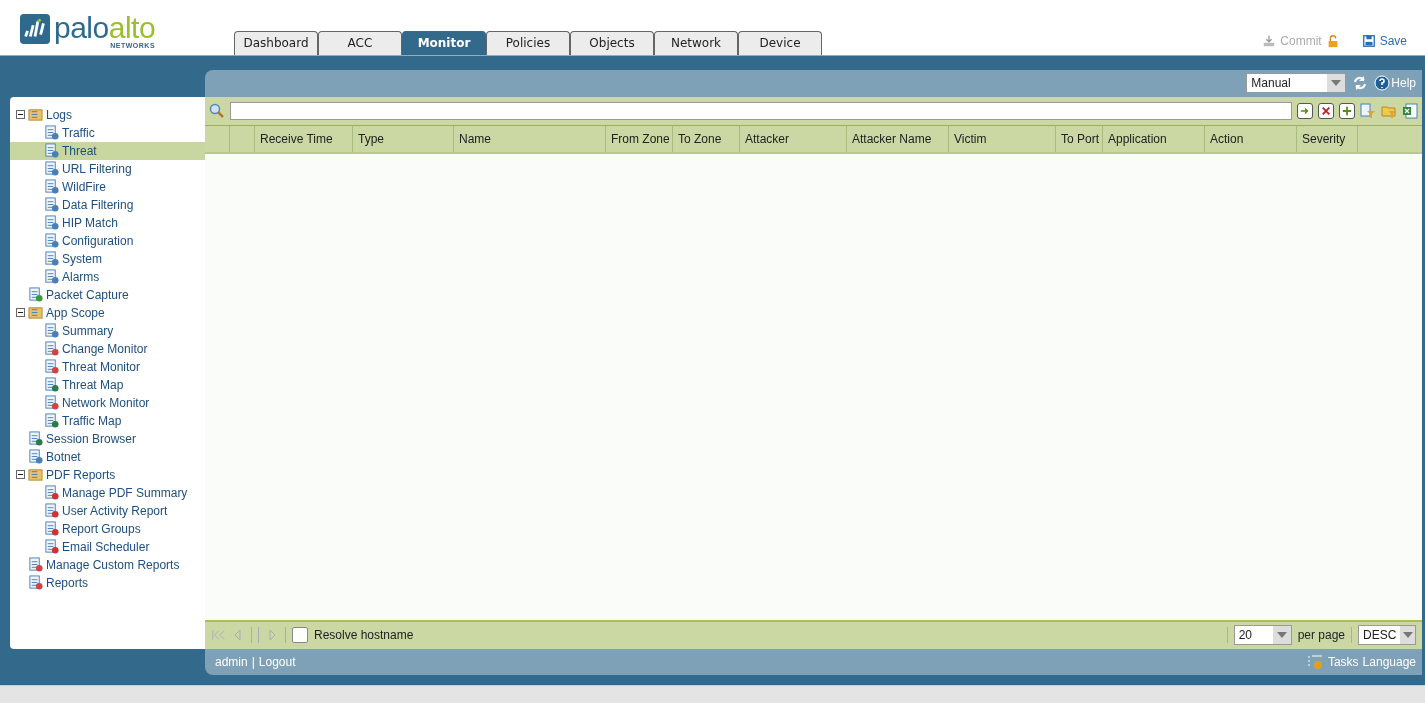 This screenshot has height=703, width=1425. I want to click on column-header: Name, so click(530, 138).